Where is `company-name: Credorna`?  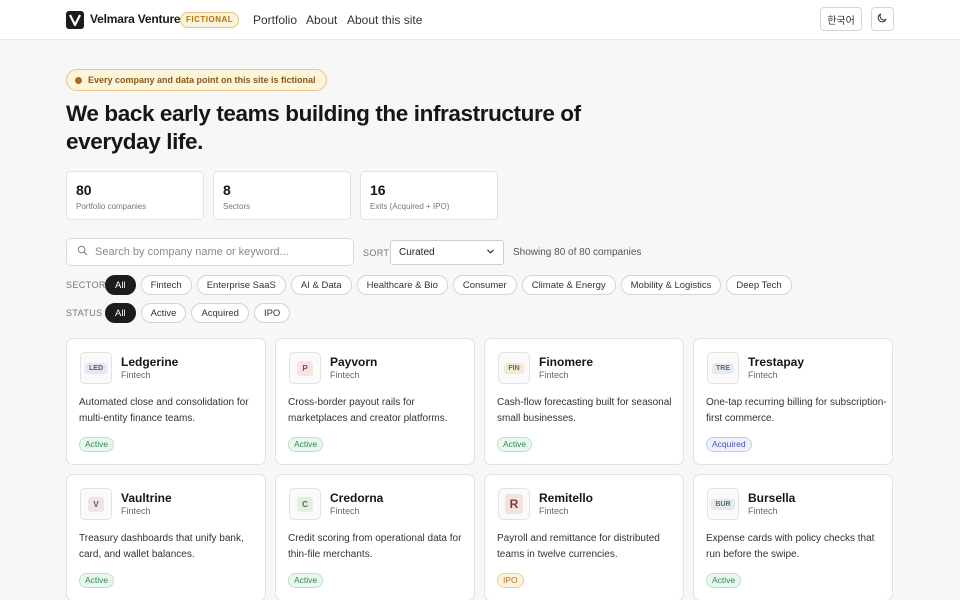 company-name: Credorna is located at coordinates (357, 498).